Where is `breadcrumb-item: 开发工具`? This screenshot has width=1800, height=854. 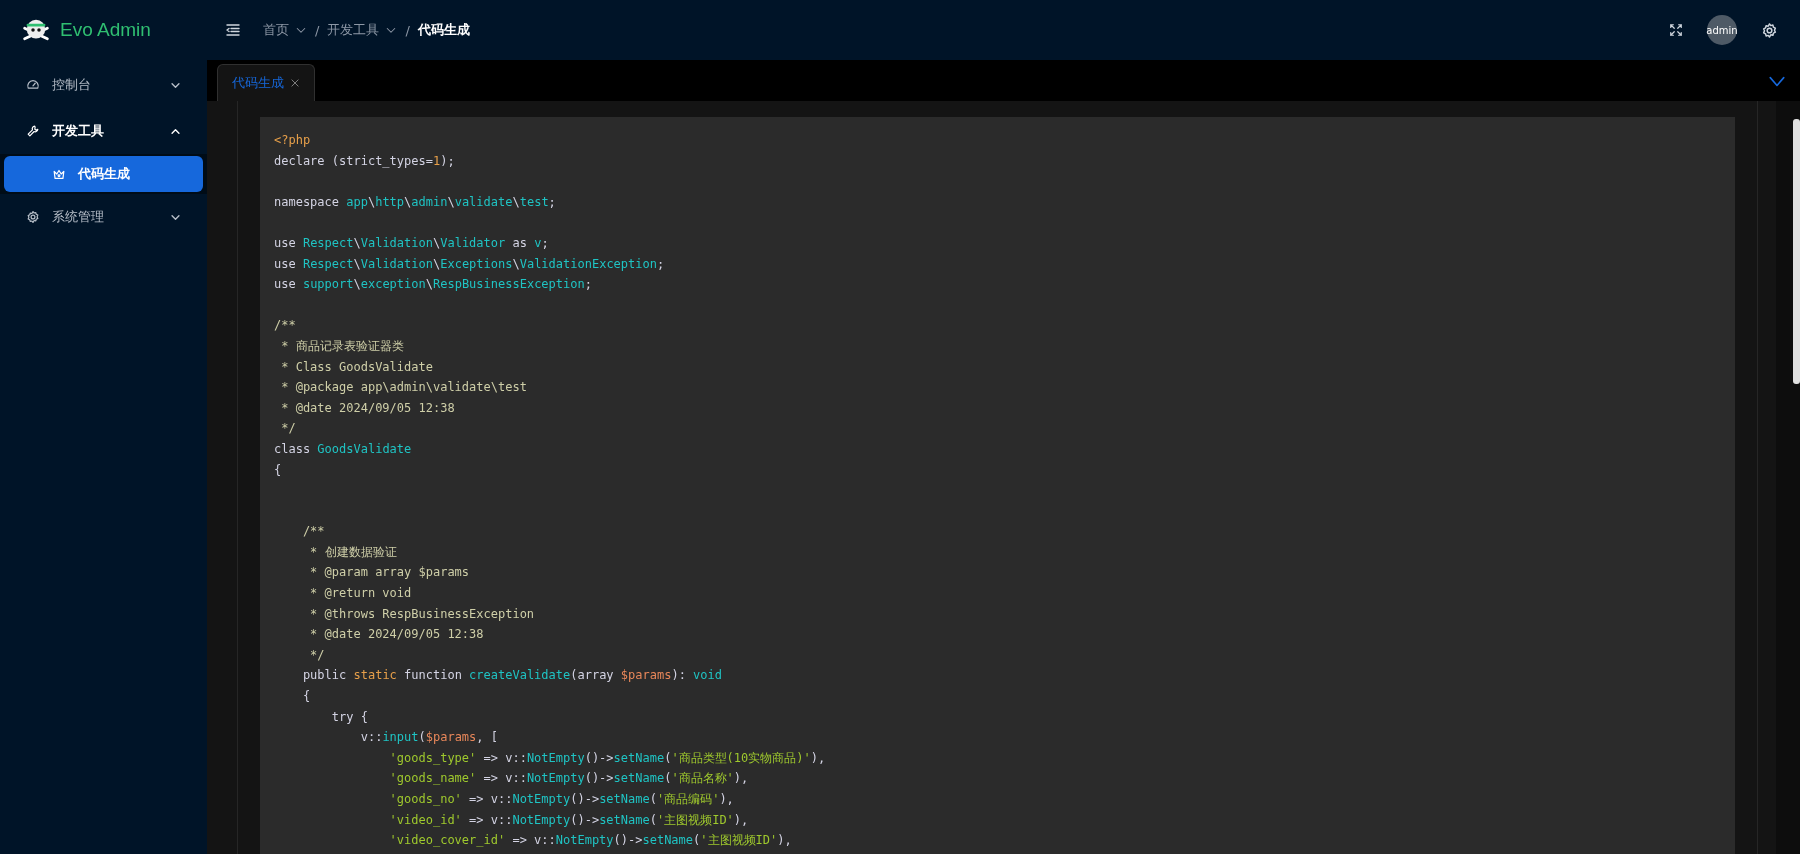 breadcrumb-item: 开发工具 is located at coordinates (353, 30).